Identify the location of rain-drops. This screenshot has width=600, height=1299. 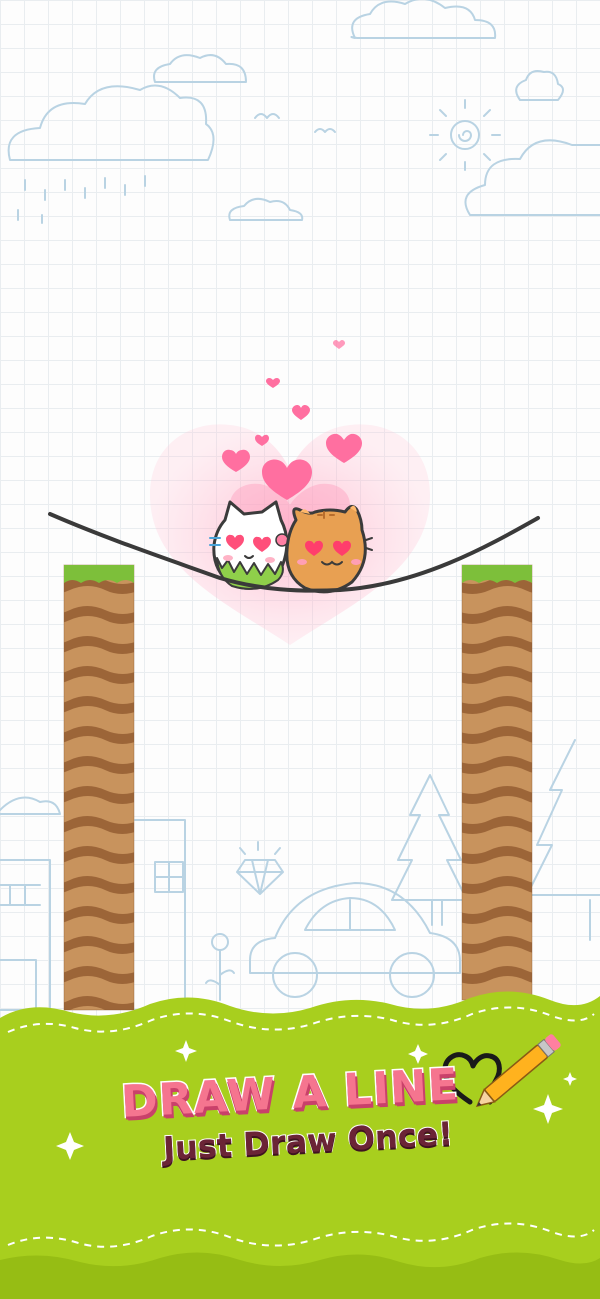
(81, 199).